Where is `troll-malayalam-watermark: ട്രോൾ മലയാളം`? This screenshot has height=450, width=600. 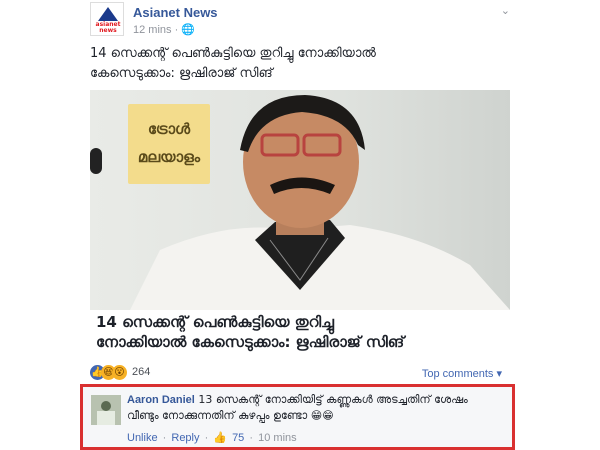 troll-malayalam-watermark: ട്രോൾ മലയാളം is located at coordinates (169, 144).